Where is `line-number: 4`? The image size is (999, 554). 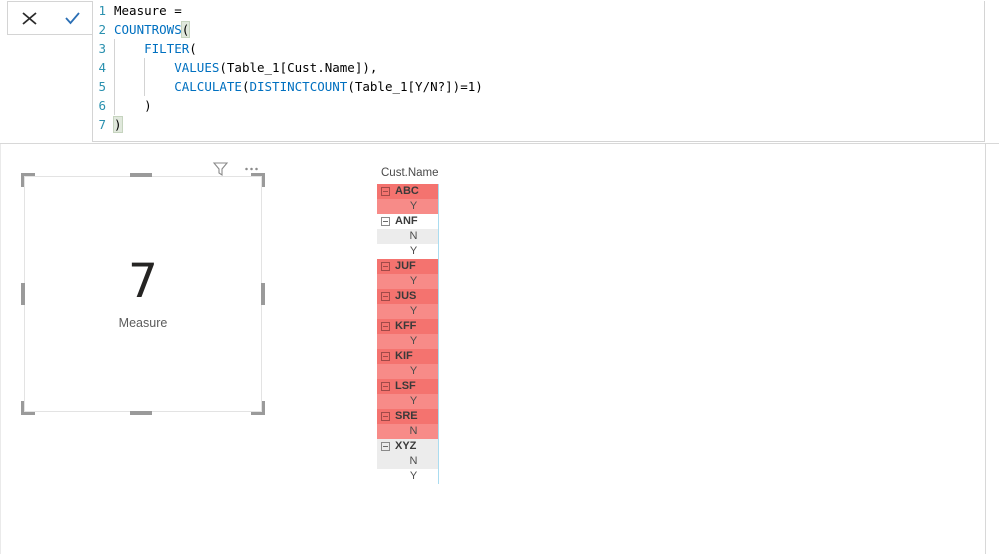
line-number: 4 is located at coordinates (102, 67).